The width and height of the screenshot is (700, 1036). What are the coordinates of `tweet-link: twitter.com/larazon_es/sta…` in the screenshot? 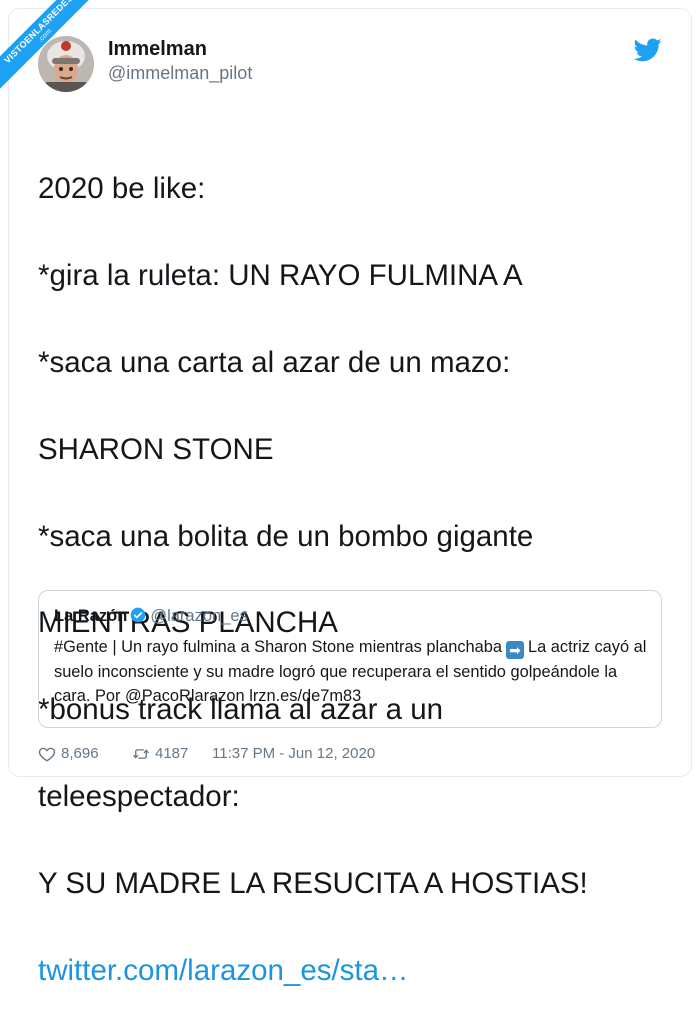 It's located at (354, 970).